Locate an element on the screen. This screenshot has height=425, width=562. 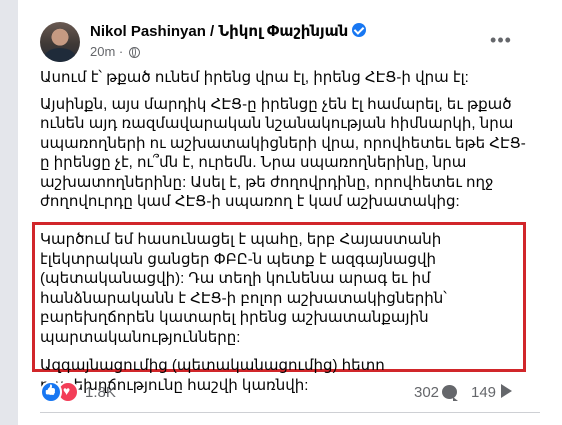
post-meta: 20m · is located at coordinates (115, 51).